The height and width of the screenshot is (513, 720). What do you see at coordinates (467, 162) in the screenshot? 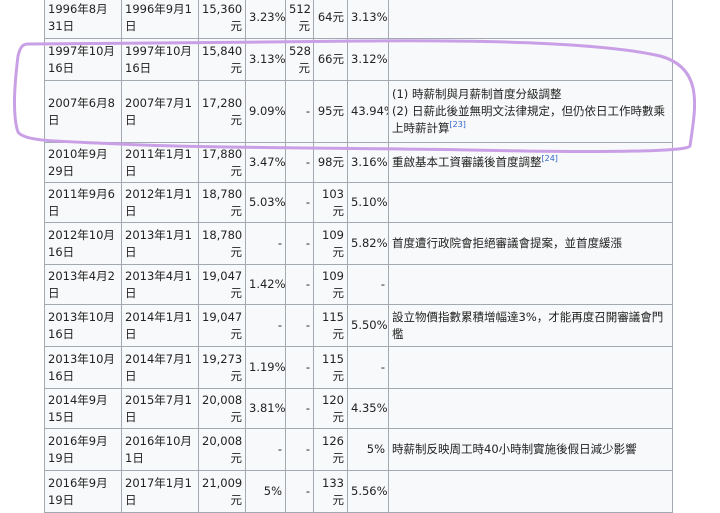
I see `note-text: 重啟基本工資審議後首度調整` at bounding box center [467, 162].